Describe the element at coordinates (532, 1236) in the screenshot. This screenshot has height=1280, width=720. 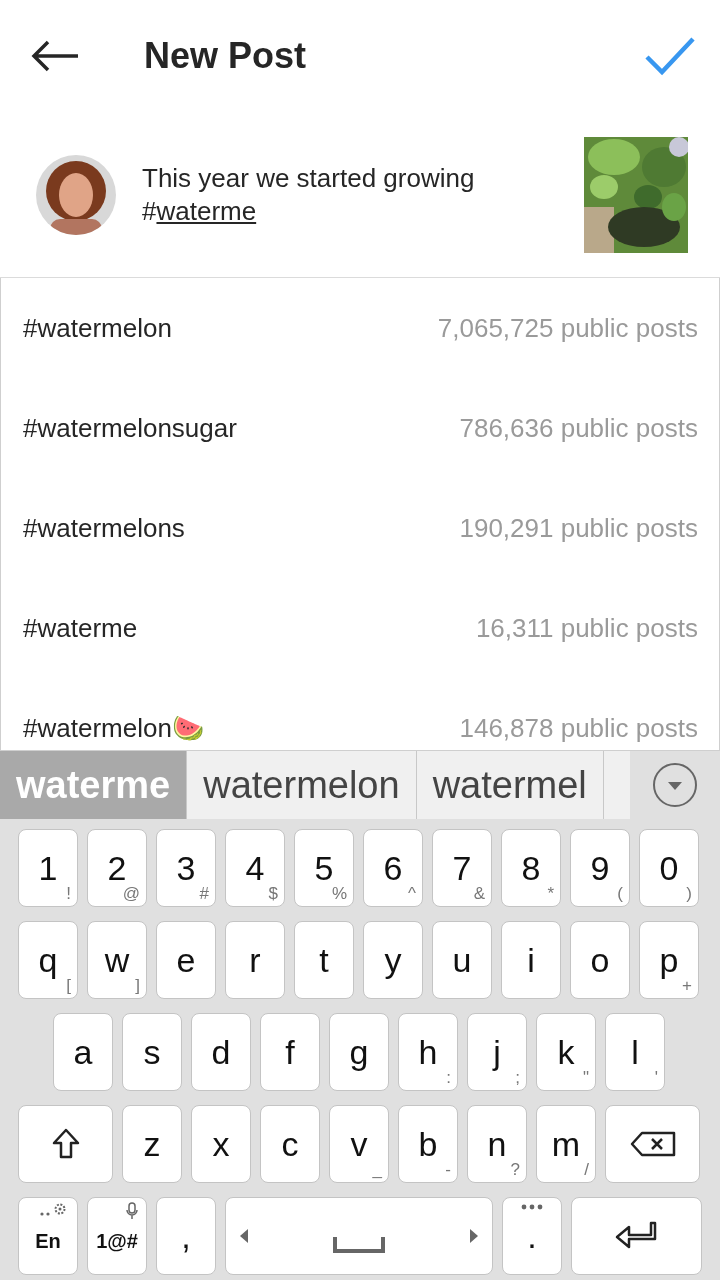
I see `period-key: .` at that location.